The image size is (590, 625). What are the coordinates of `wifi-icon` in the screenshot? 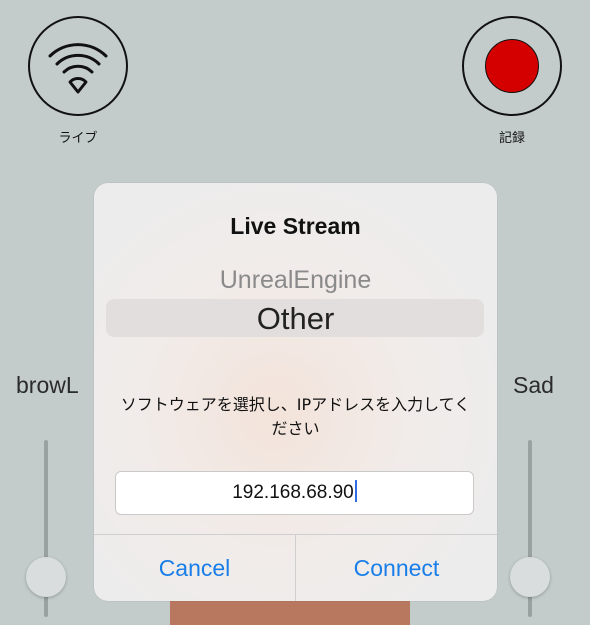 It's located at (78, 68).